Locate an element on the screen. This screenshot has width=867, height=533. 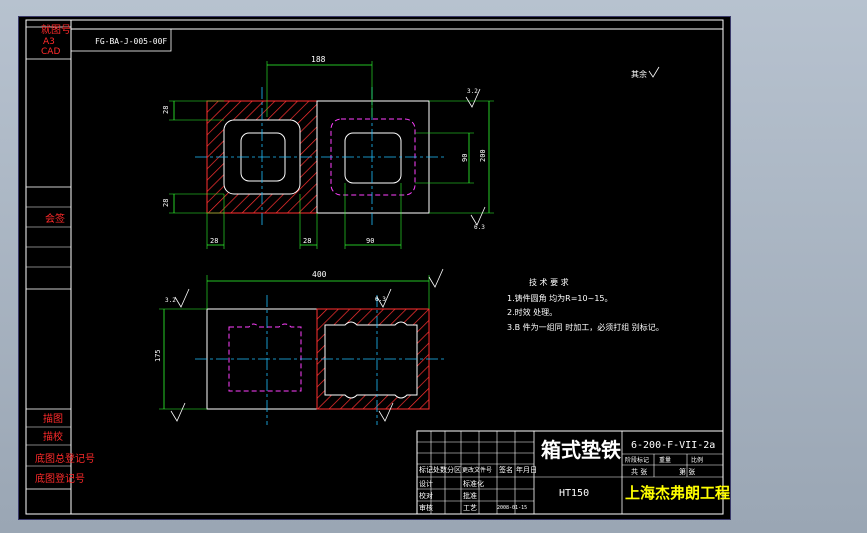
front-view: 400 175 3.2 6.3 is located at coordinates (299, 346).